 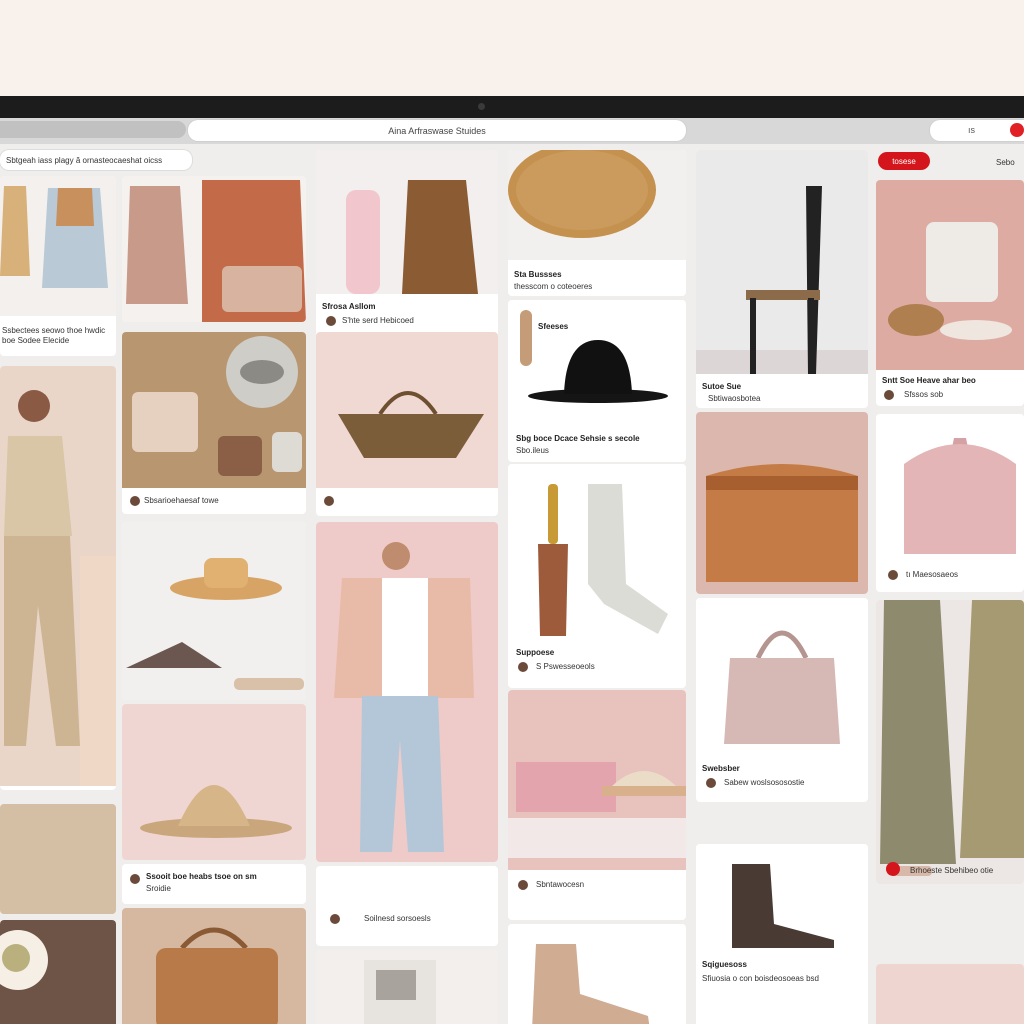 What do you see at coordinates (1017, 130) in the screenshot?
I see `profile-icon` at bounding box center [1017, 130].